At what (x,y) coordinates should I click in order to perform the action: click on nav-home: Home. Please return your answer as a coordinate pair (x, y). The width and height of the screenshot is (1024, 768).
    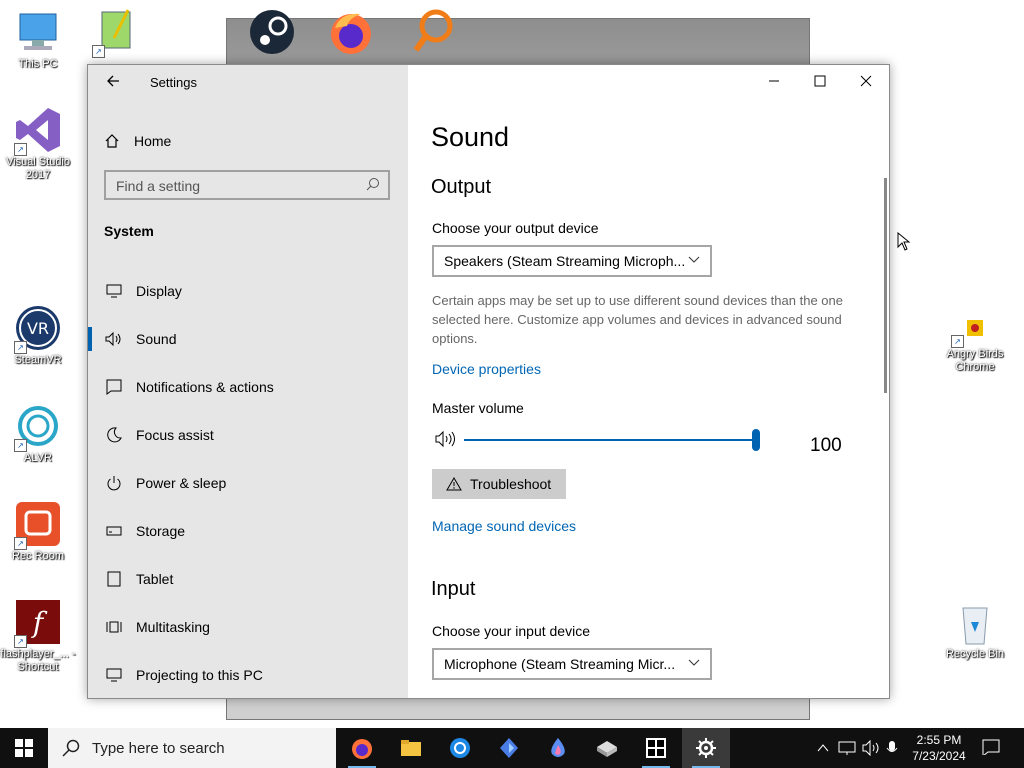
    Looking at the image, I should click on (137, 141).